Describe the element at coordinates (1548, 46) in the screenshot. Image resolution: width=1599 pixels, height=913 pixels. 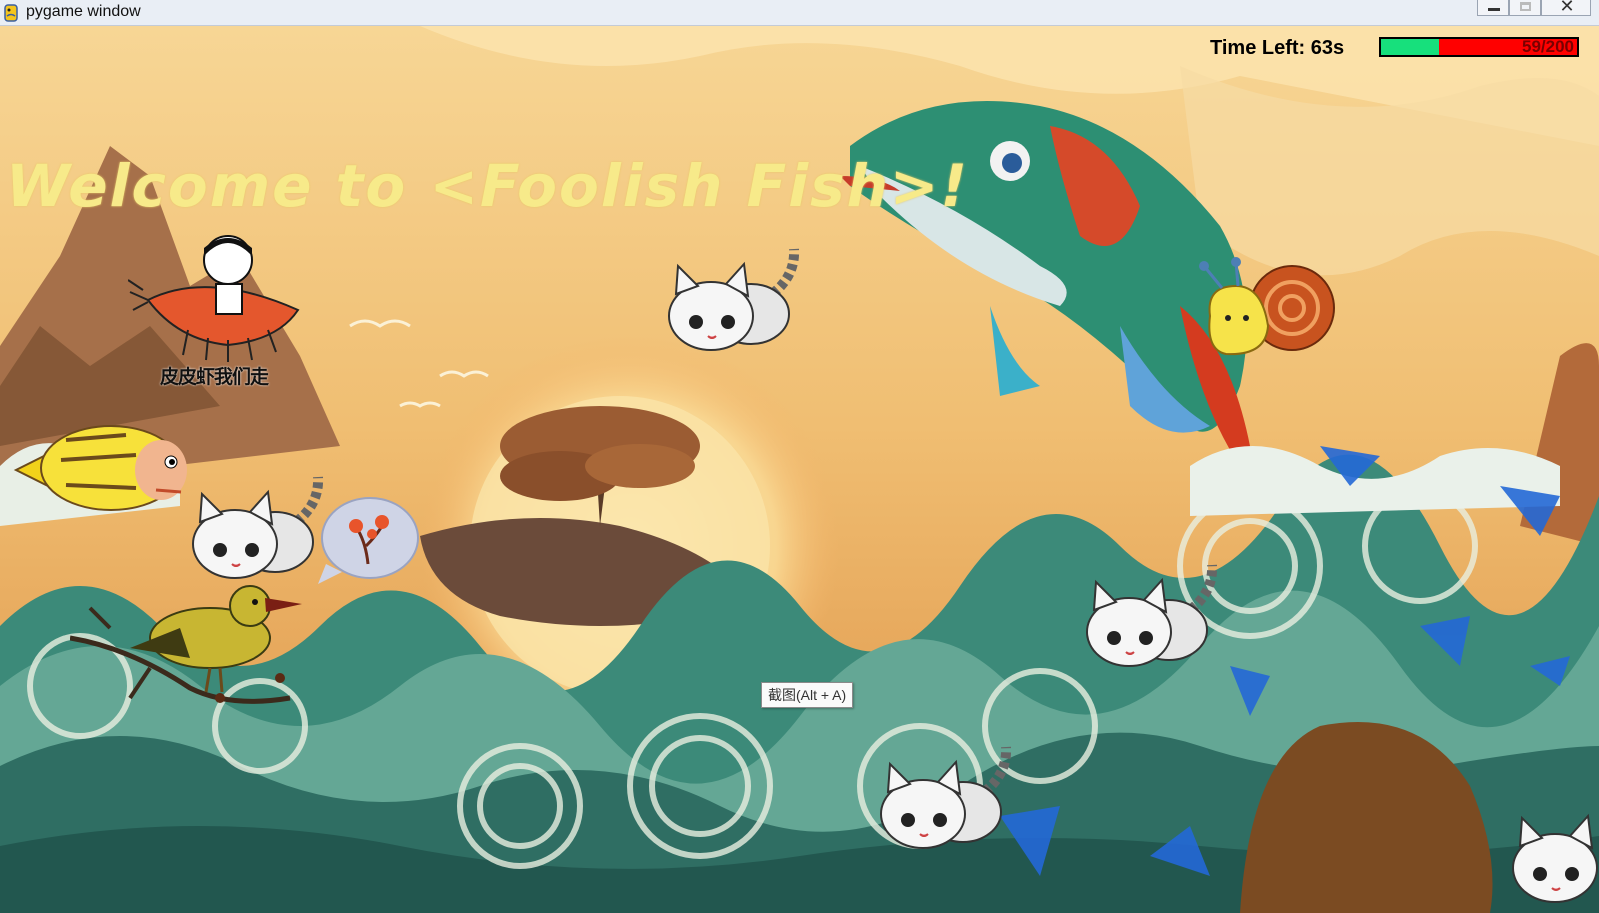
I see `health-text: 59/200` at that location.